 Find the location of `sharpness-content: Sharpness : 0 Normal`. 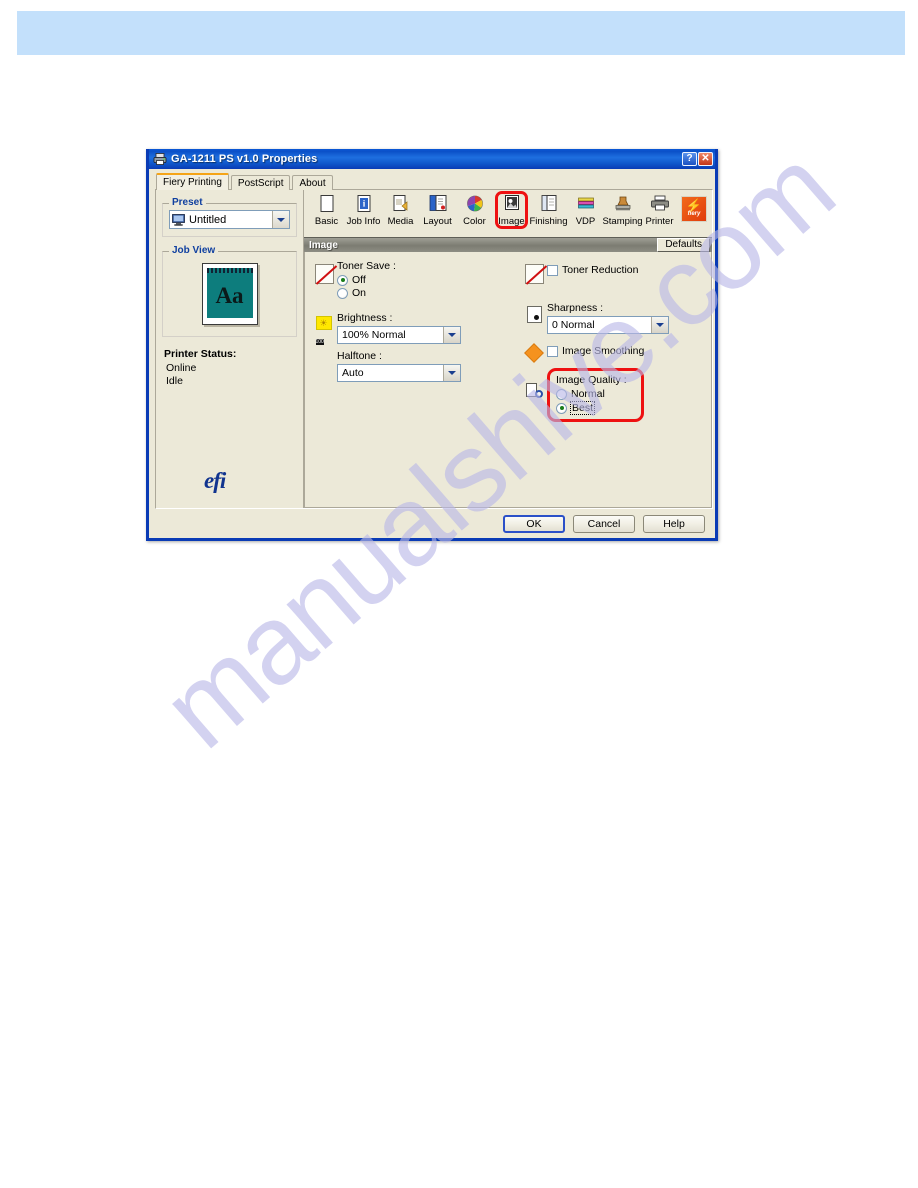

sharpness-content: Sharpness : 0 Normal is located at coordinates (626, 318).